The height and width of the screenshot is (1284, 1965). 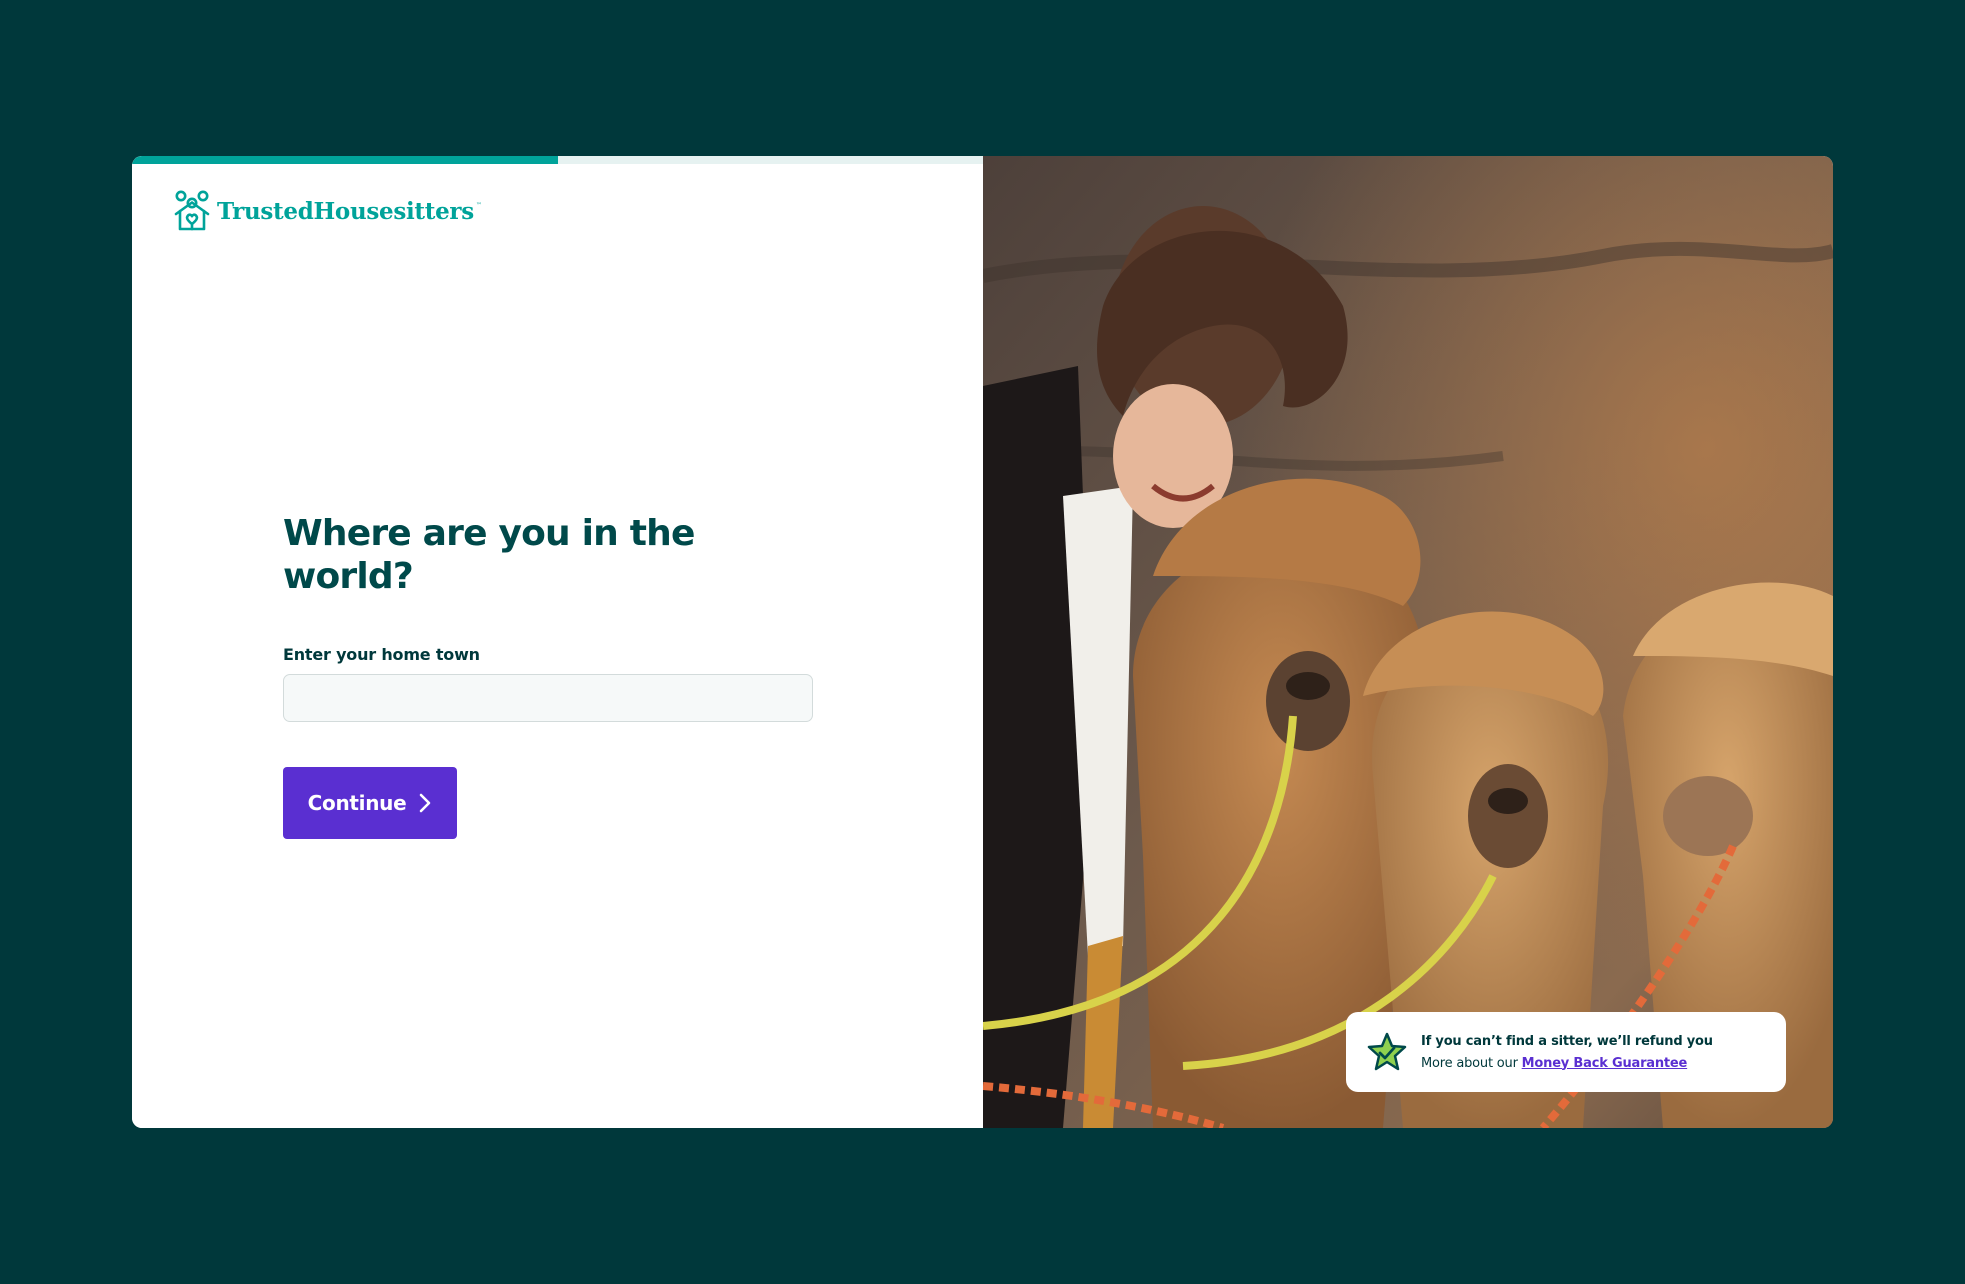 I want to click on page-title: Where are you in the world?, so click(x=489, y=555).